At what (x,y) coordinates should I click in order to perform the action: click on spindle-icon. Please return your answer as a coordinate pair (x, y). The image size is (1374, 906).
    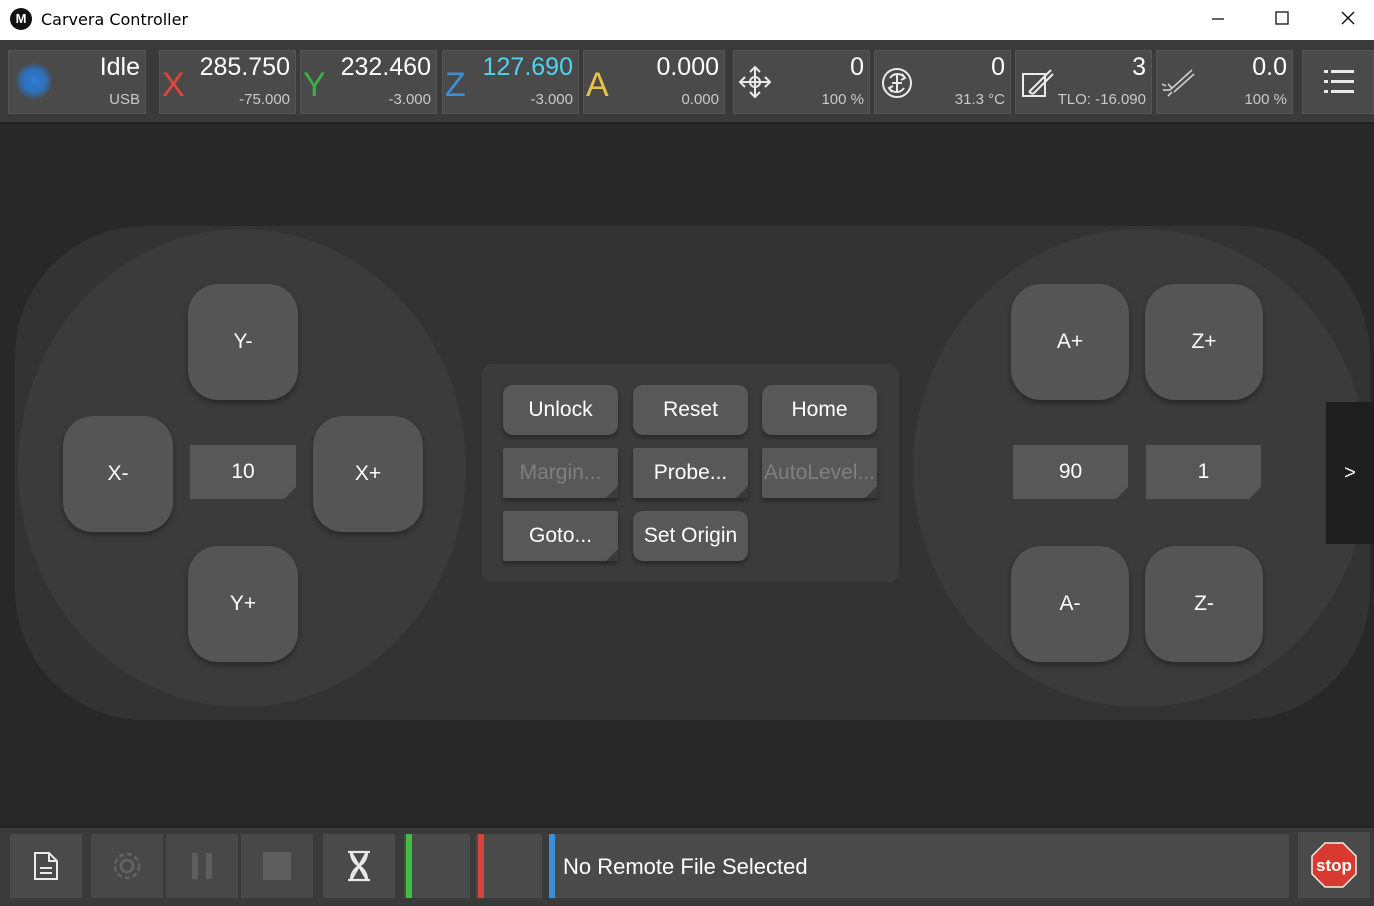
    Looking at the image, I should click on (897, 83).